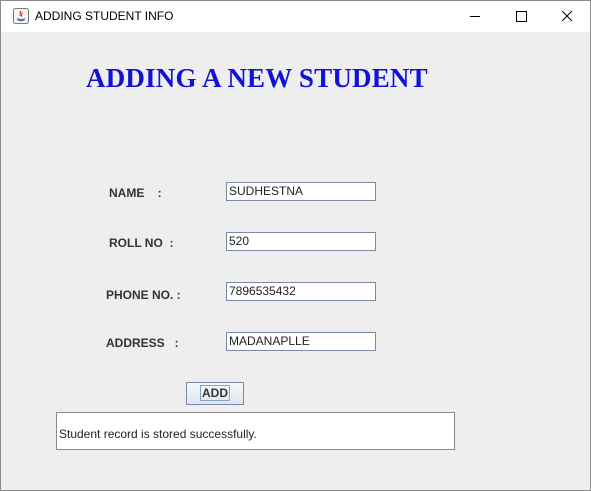 The width and height of the screenshot is (591, 491). I want to click on status-message-box: Student record is stored successfully., so click(255, 431).